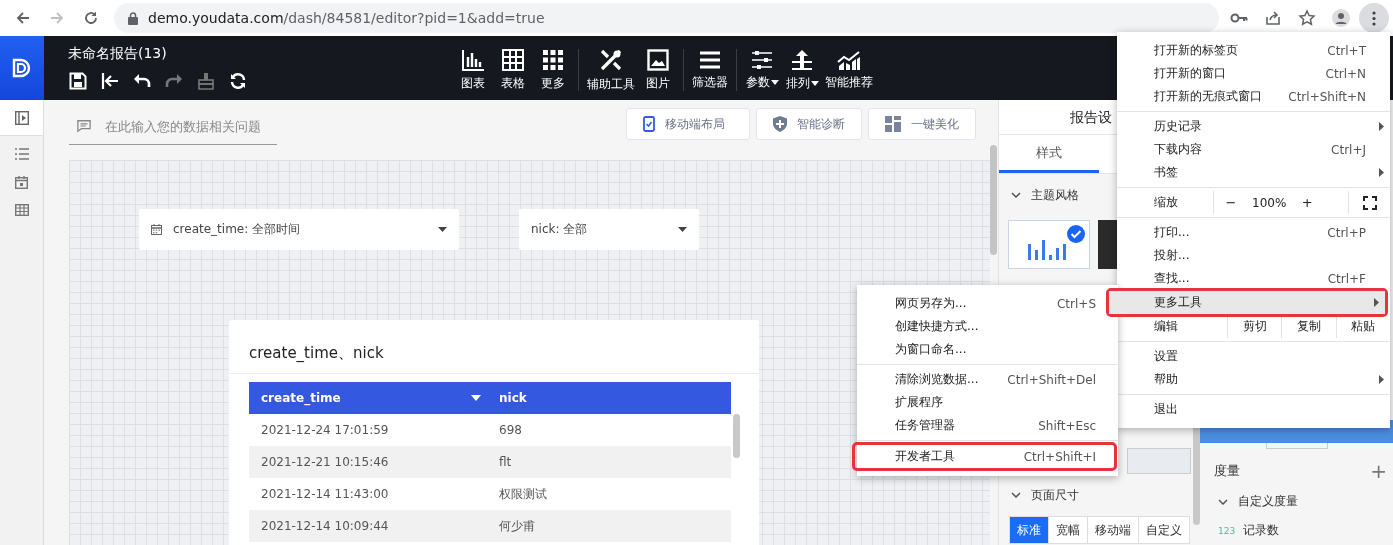 This screenshot has height=545, width=1393. What do you see at coordinates (987, 402) in the screenshot?
I see `menu-item: 扩展程序` at bounding box center [987, 402].